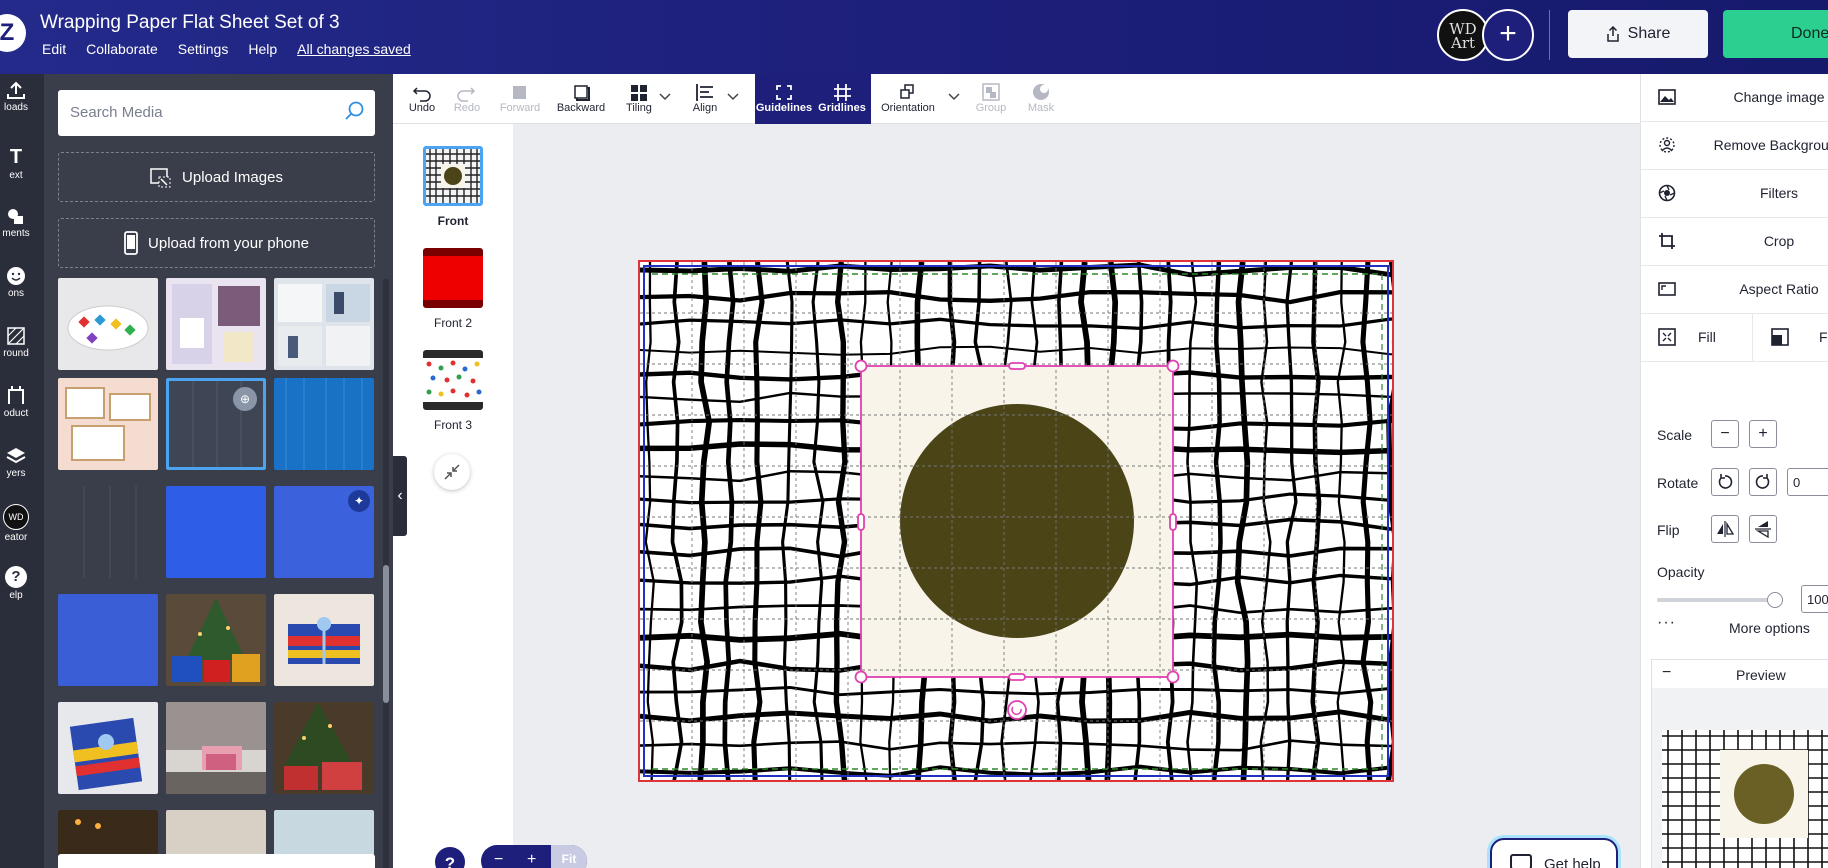 Image resolution: width=1828 pixels, height=868 pixels. What do you see at coordinates (1554, 853) in the screenshot?
I see `get-help-button: Get help` at bounding box center [1554, 853].